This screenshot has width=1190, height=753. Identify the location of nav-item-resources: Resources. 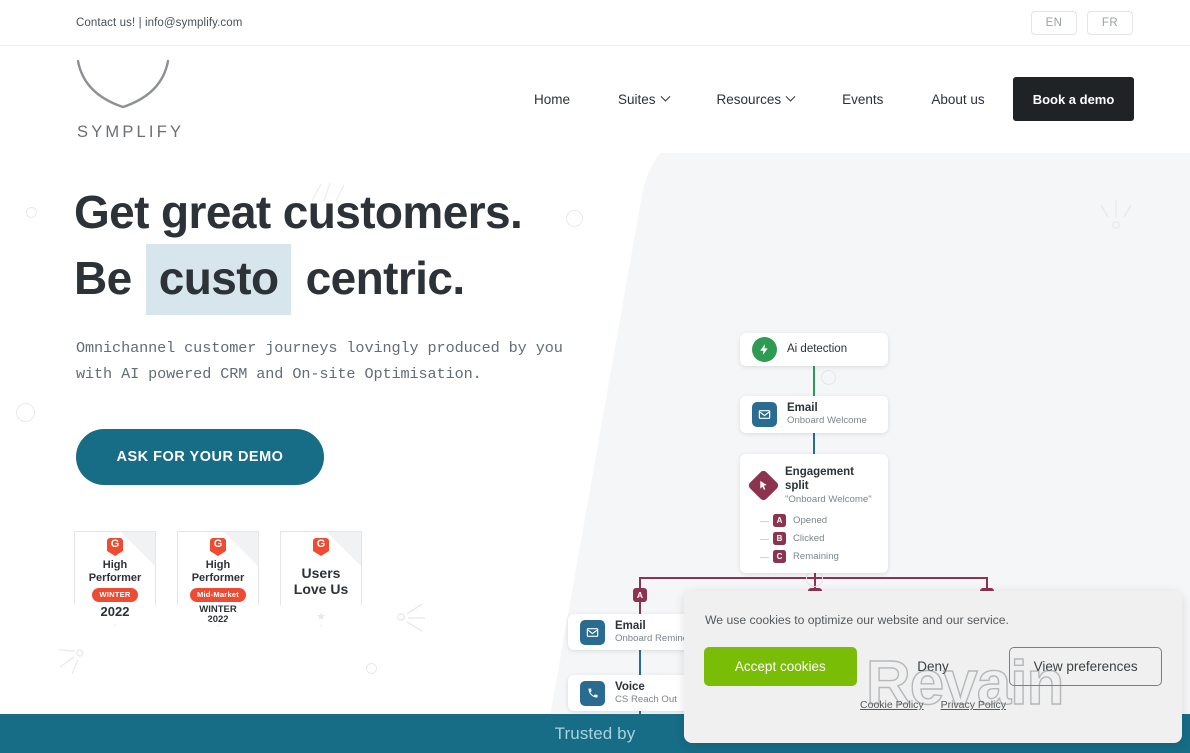
(756, 99).